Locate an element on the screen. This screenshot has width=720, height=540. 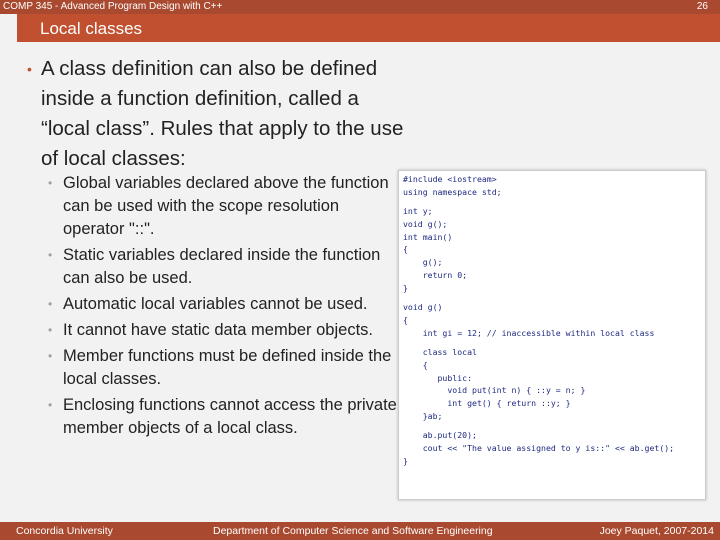
code-line: int main() is located at coordinates (428, 236).